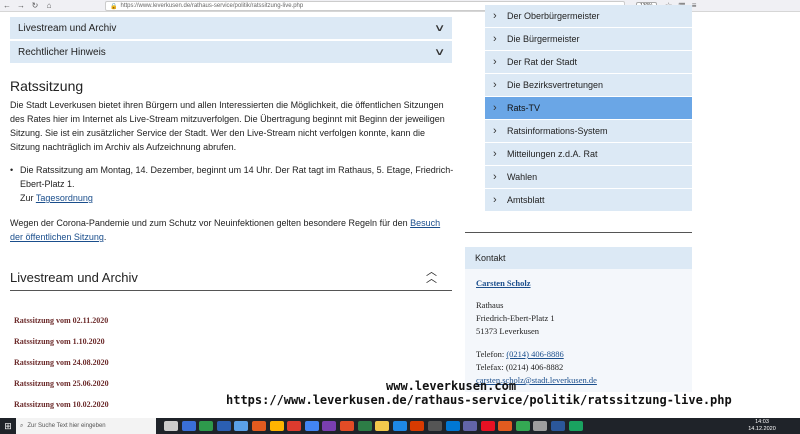 This screenshot has height=434, width=800. What do you see at coordinates (588, 108) in the screenshot?
I see `menu-item-rats-tv: › Rats-TV` at bounding box center [588, 108].